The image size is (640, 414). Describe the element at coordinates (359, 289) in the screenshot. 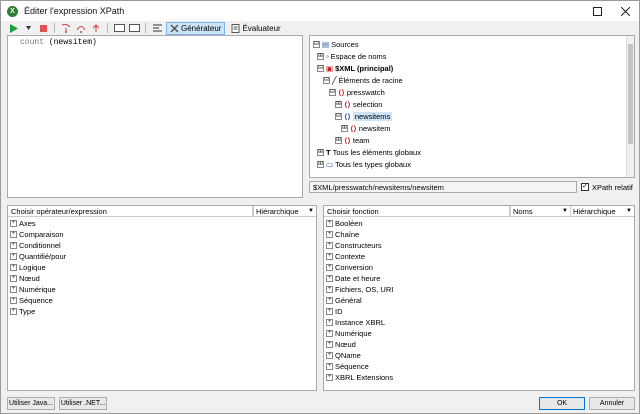

I see `list-item: + Fichiers, OS, URI` at that location.